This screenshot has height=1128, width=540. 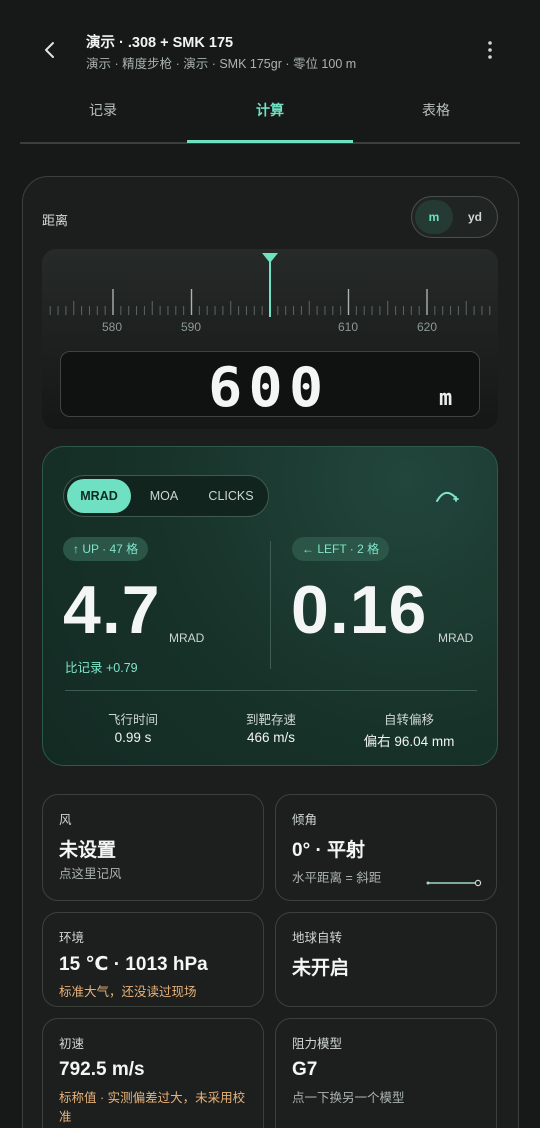 I want to click on distance-unit: m, so click(x=446, y=398).